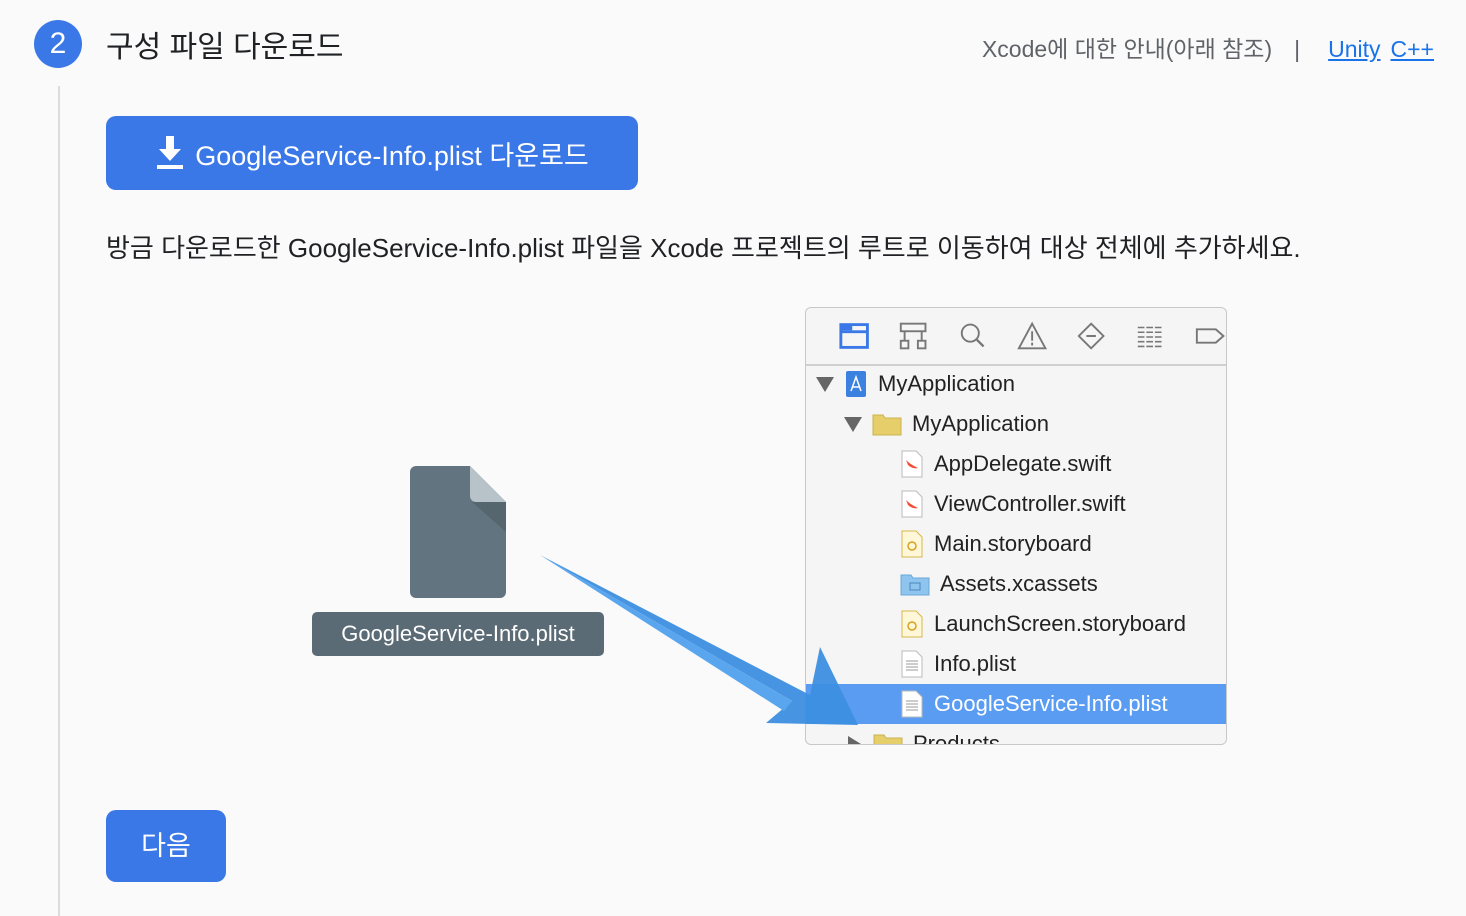 The image size is (1466, 916). I want to click on tree-item-label: Info.plist, so click(975, 663).